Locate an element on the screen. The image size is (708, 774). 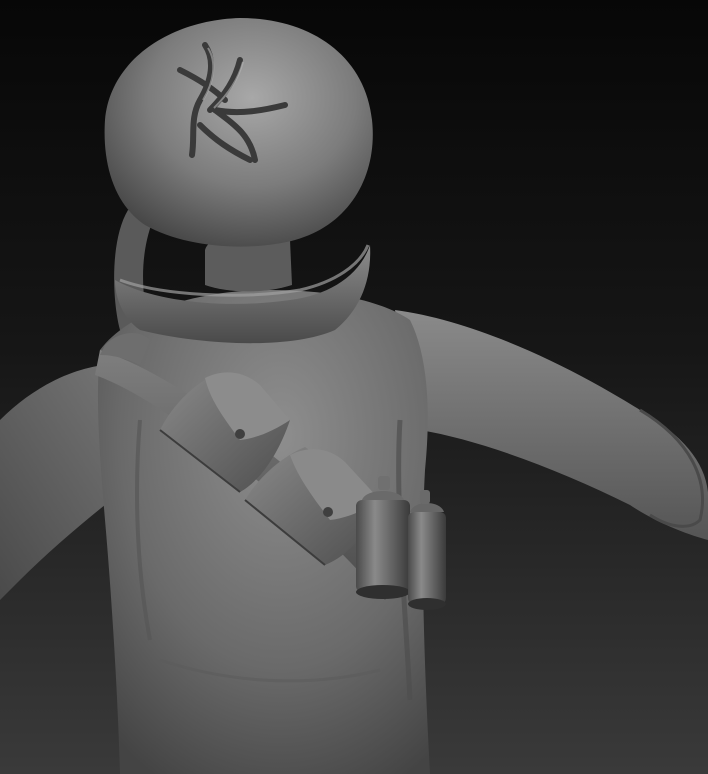
pouch-upper-button is located at coordinates (240, 434).